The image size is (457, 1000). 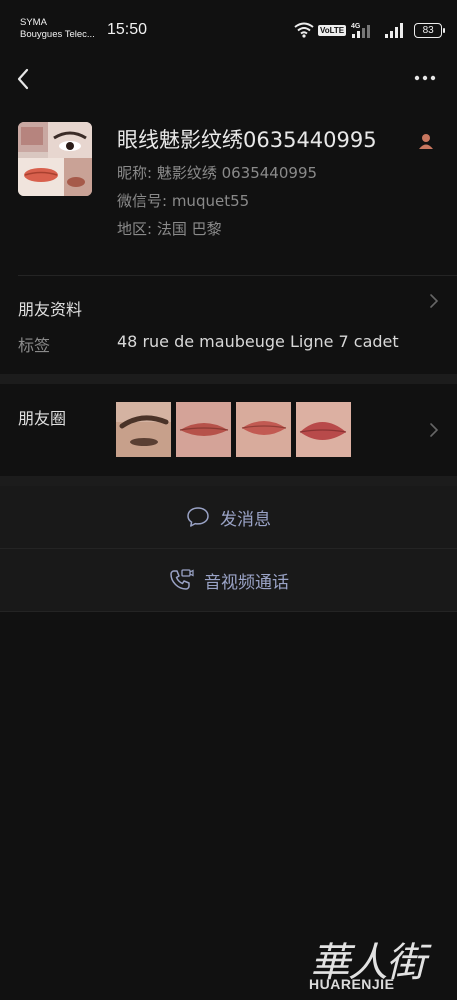 What do you see at coordinates (198, 517) in the screenshot?
I see `chat-bubble-icon` at bounding box center [198, 517].